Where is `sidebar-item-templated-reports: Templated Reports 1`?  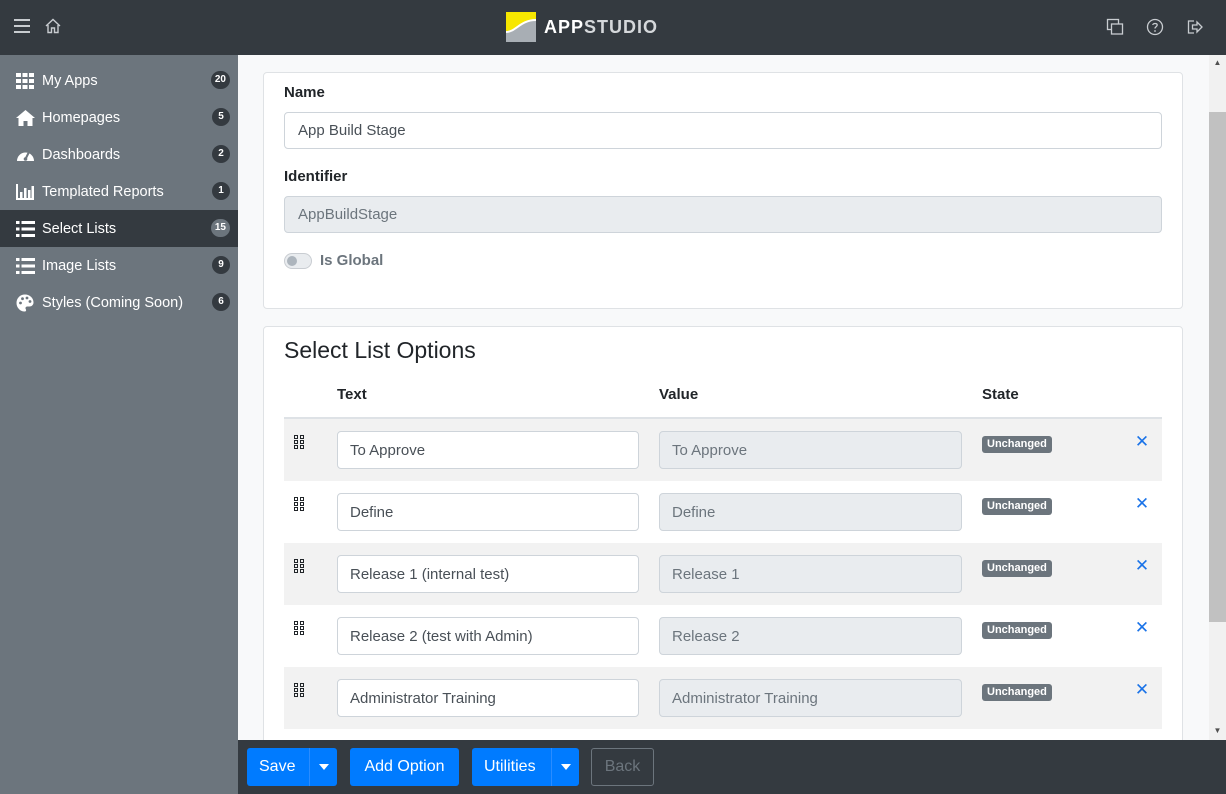 sidebar-item-templated-reports: Templated Reports 1 is located at coordinates (119, 191).